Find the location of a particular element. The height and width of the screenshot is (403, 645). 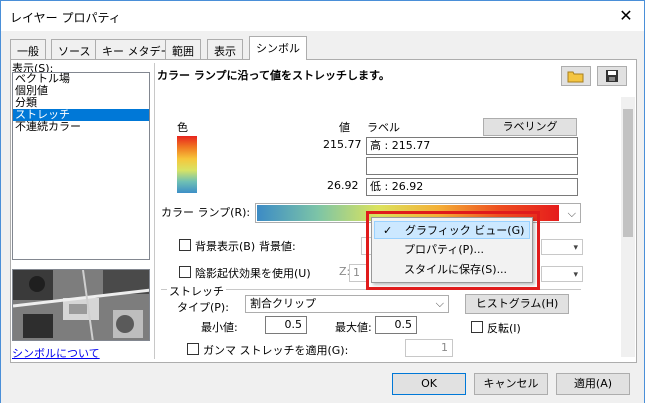

color-ramp-legend is located at coordinates (187, 164).